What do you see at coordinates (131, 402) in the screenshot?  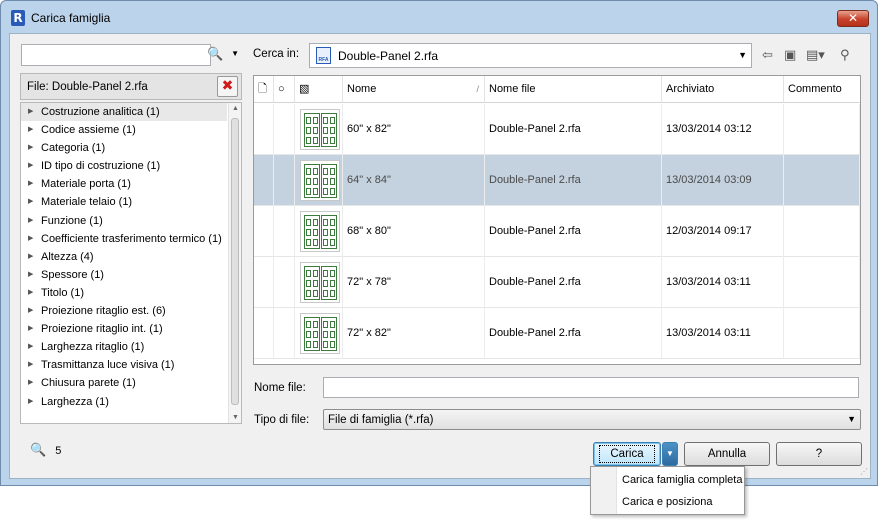 I see `tree-item: ▶ Larghezza (1)` at bounding box center [131, 402].